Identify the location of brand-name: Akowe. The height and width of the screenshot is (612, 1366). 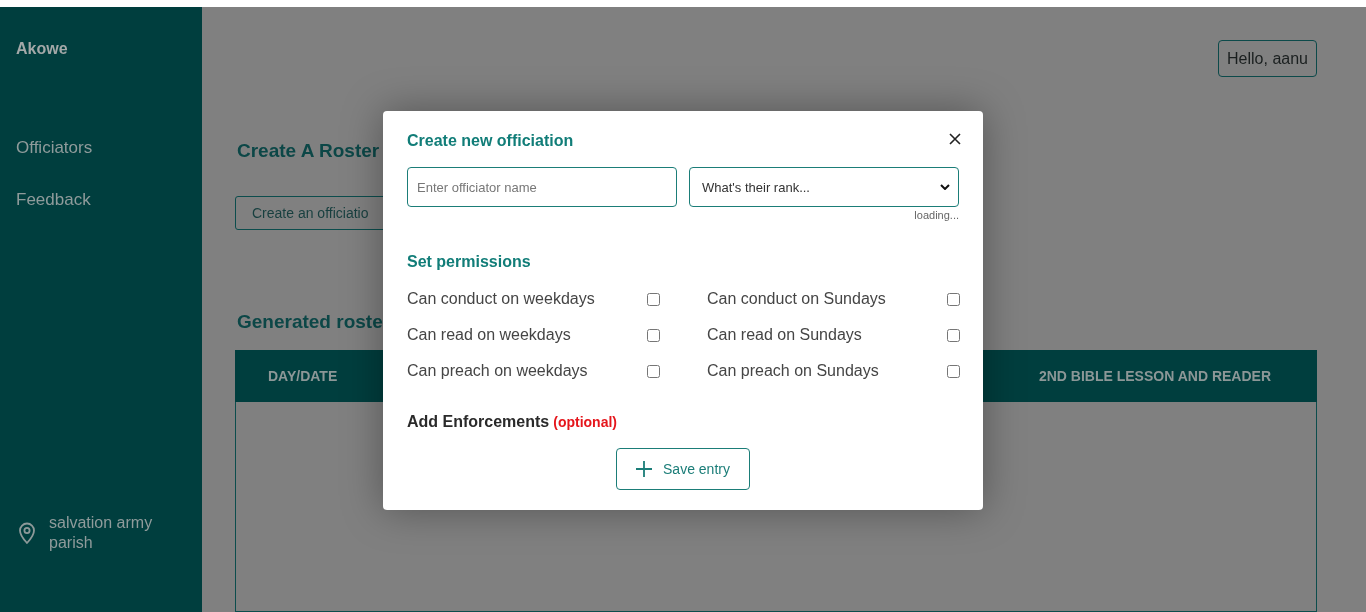
(42, 49).